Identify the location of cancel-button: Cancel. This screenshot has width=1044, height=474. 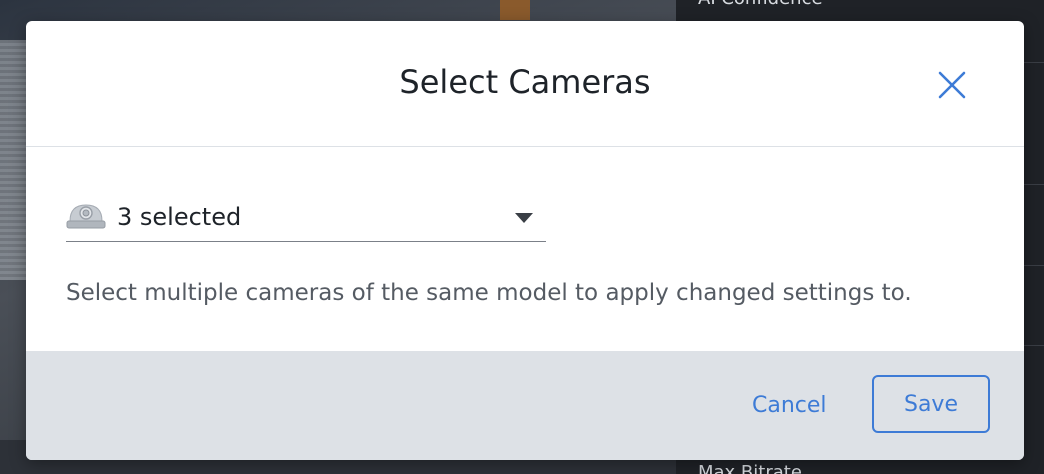
(789, 405).